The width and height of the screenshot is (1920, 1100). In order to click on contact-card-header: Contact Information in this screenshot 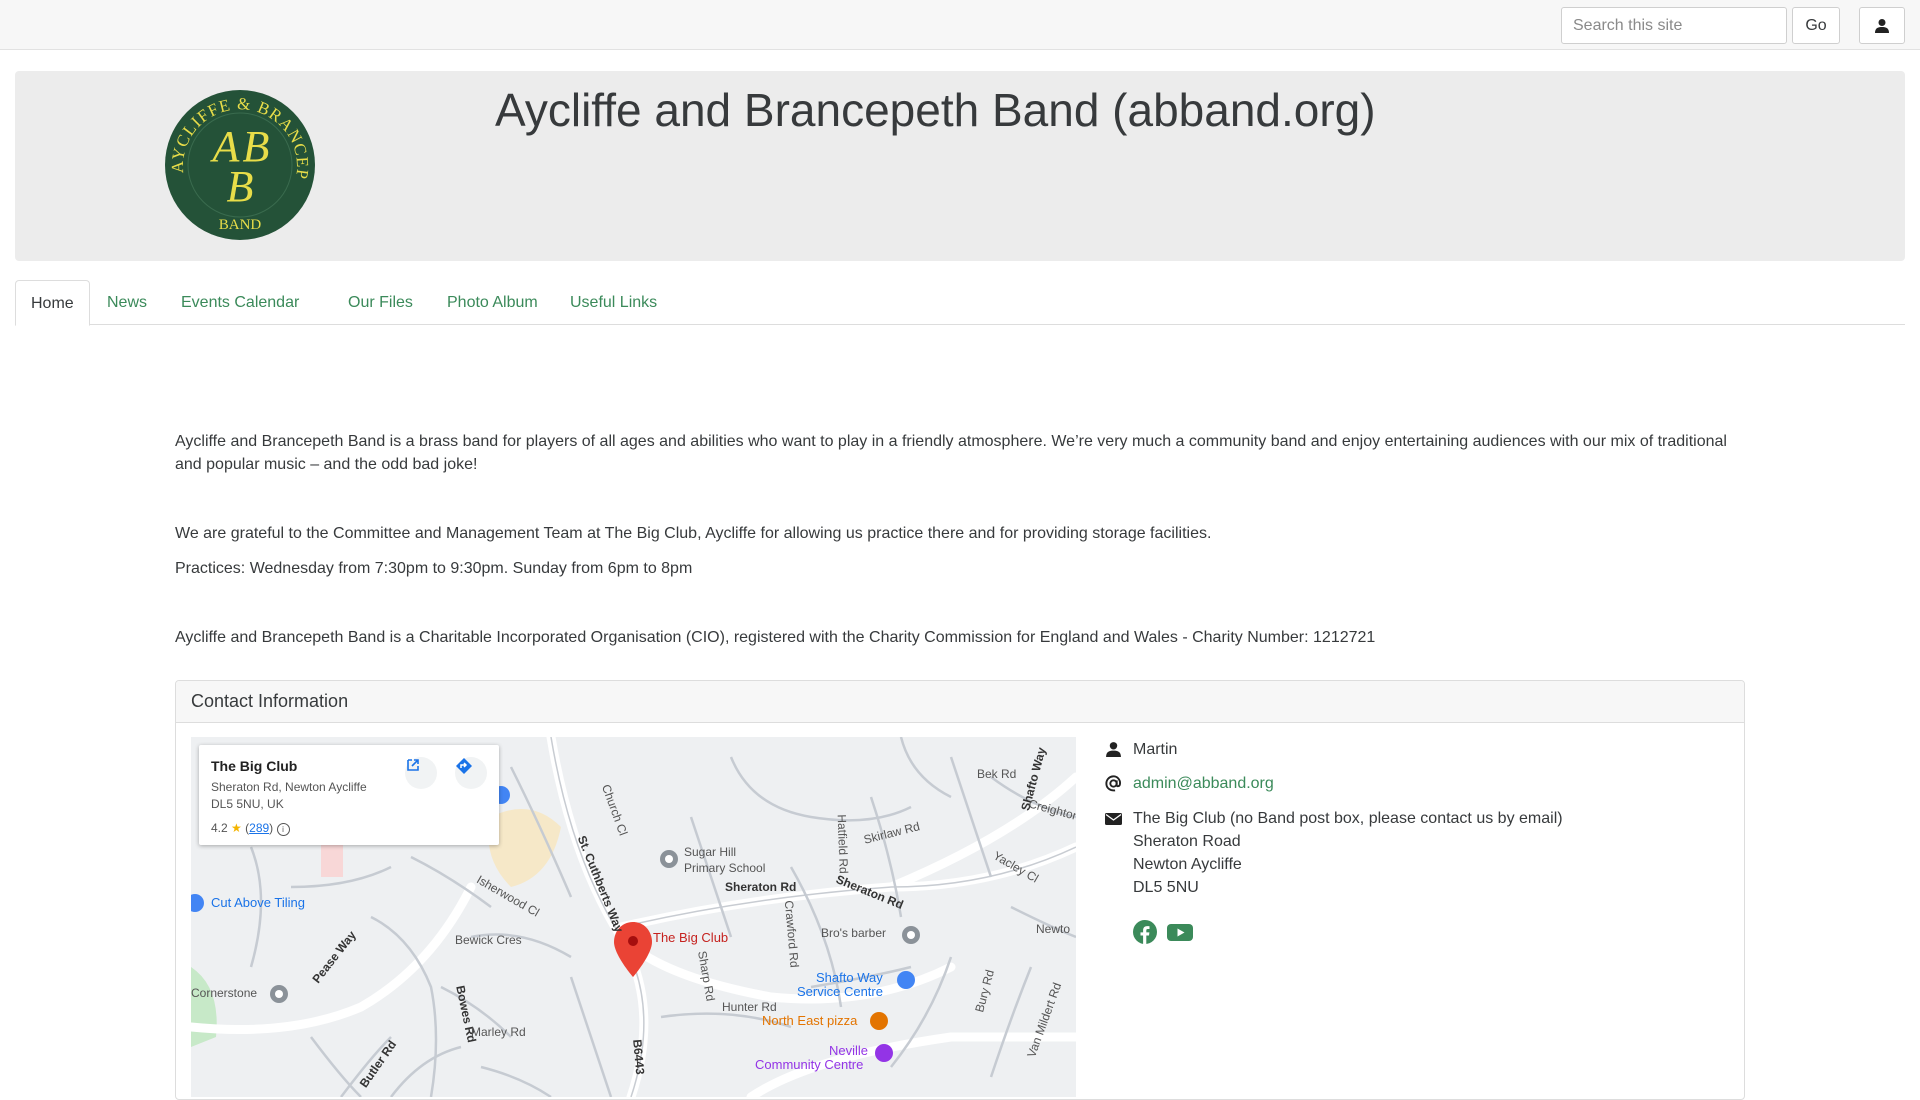, I will do `click(960, 702)`.